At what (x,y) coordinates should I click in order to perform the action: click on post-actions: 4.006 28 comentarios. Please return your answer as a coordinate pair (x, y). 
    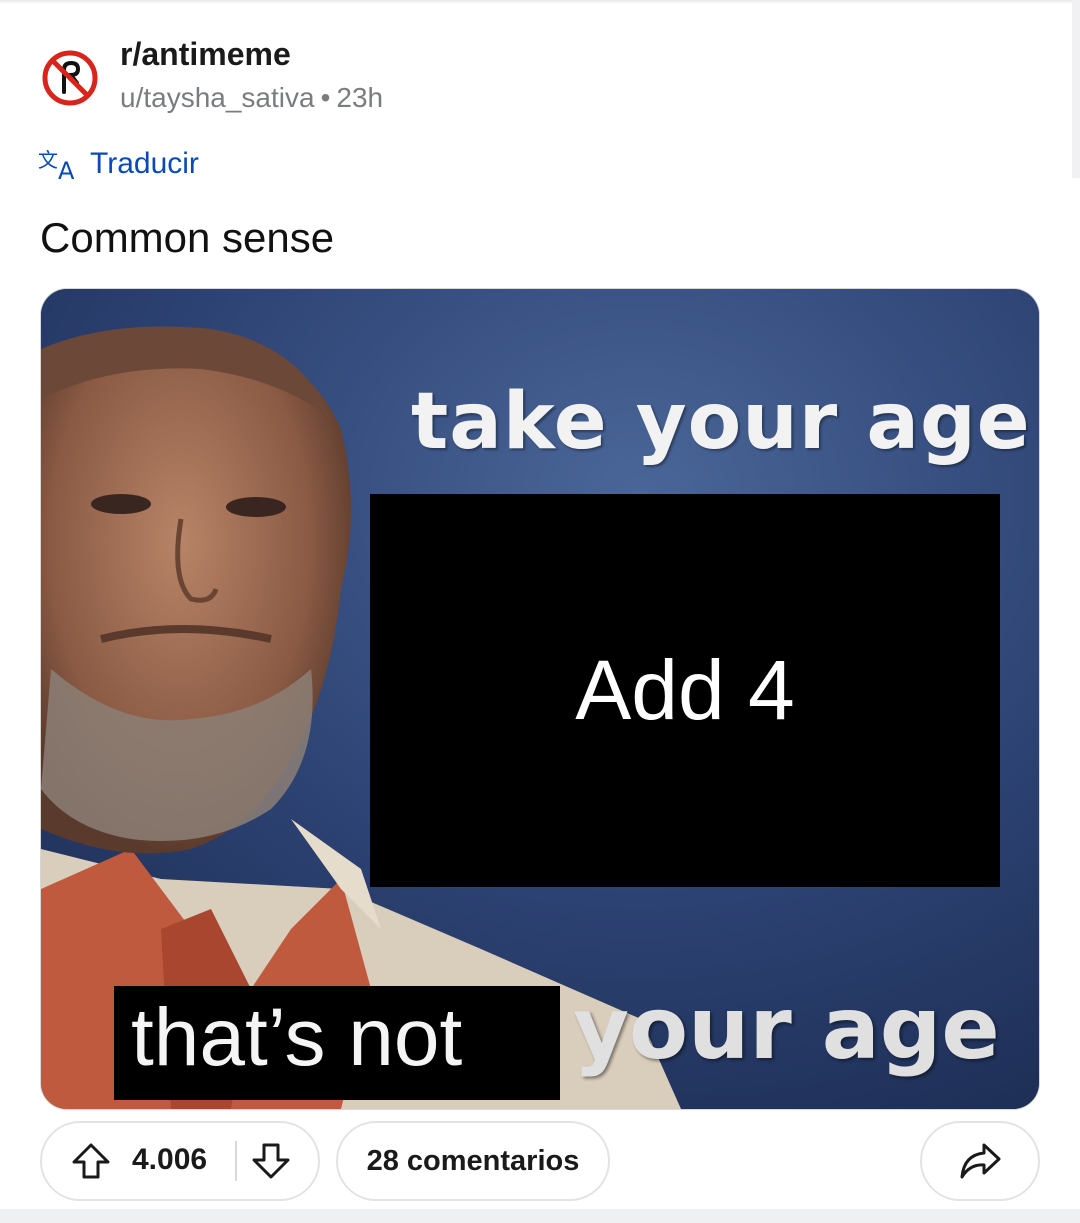
    Looking at the image, I should click on (540, 1161).